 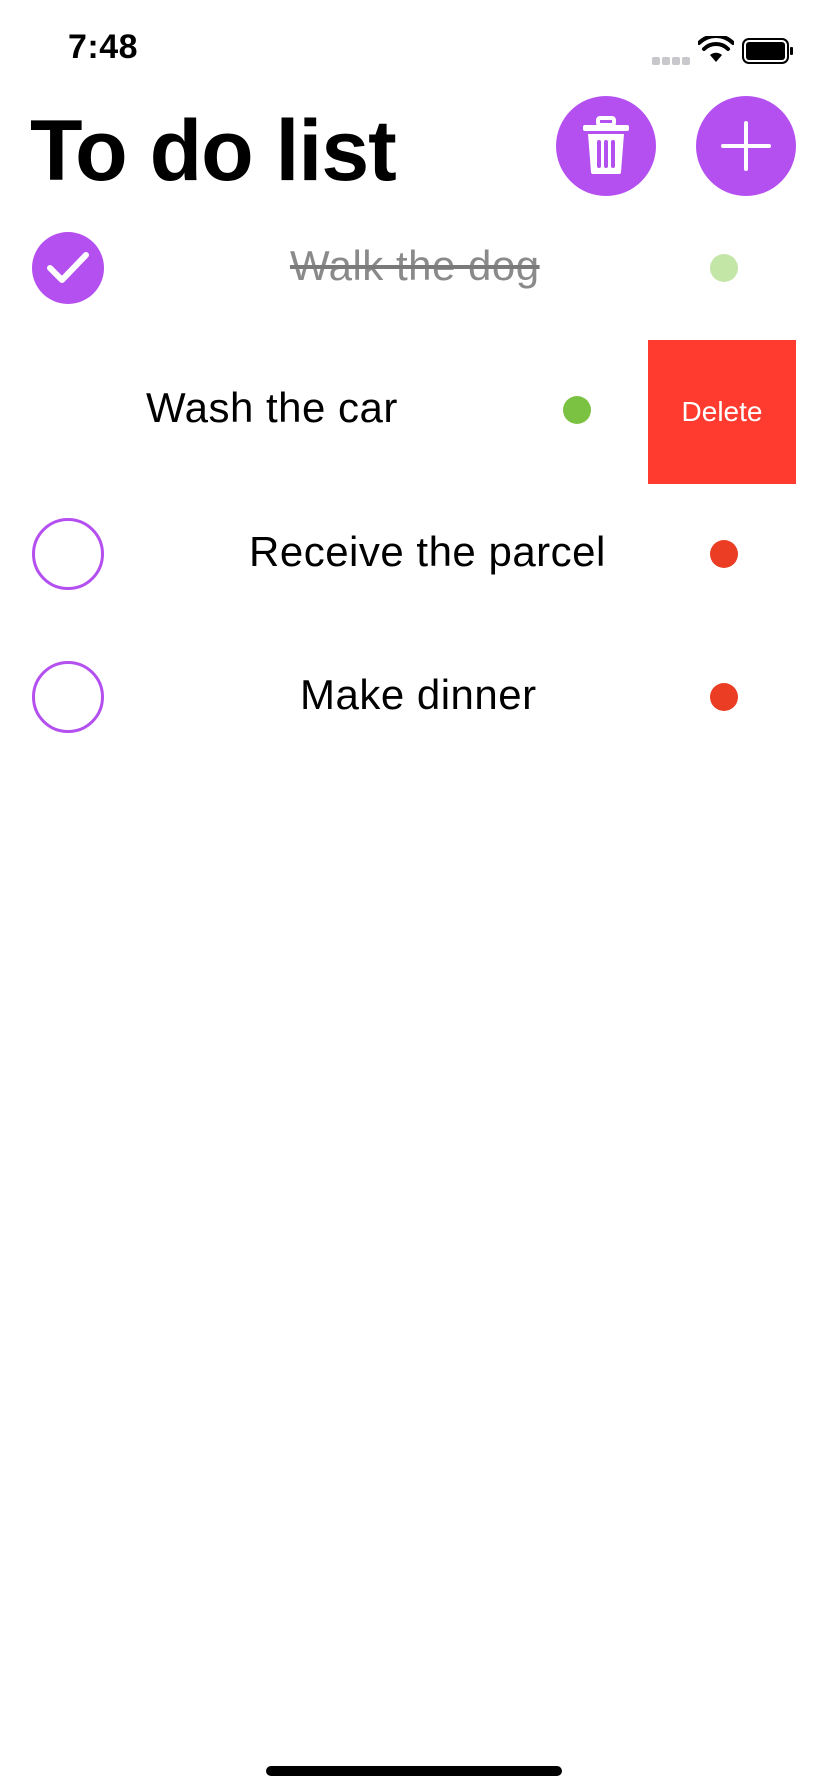 What do you see at coordinates (213, 151) in the screenshot?
I see `page-title: To do list` at bounding box center [213, 151].